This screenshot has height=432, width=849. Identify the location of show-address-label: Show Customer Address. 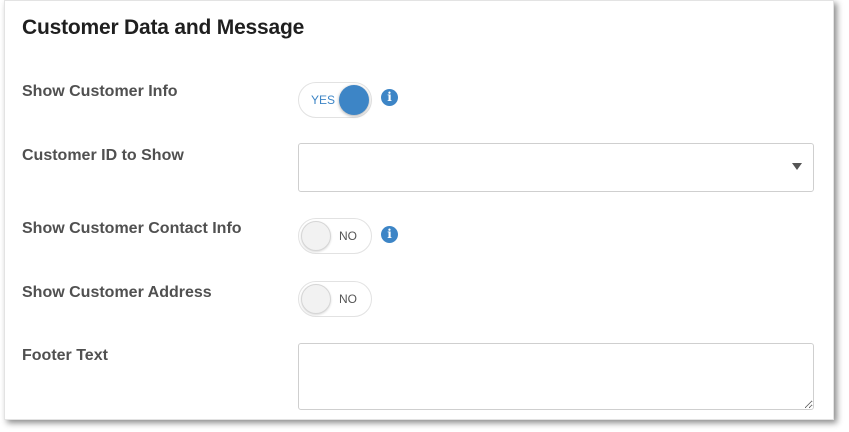
(117, 292).